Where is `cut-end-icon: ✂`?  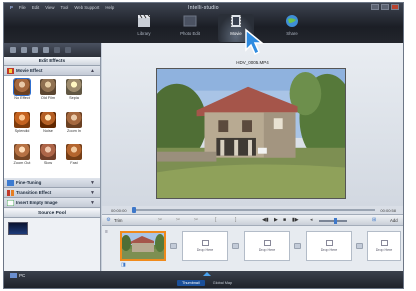 cut-end-icon: ✂ is located at coordinates (196, 220).